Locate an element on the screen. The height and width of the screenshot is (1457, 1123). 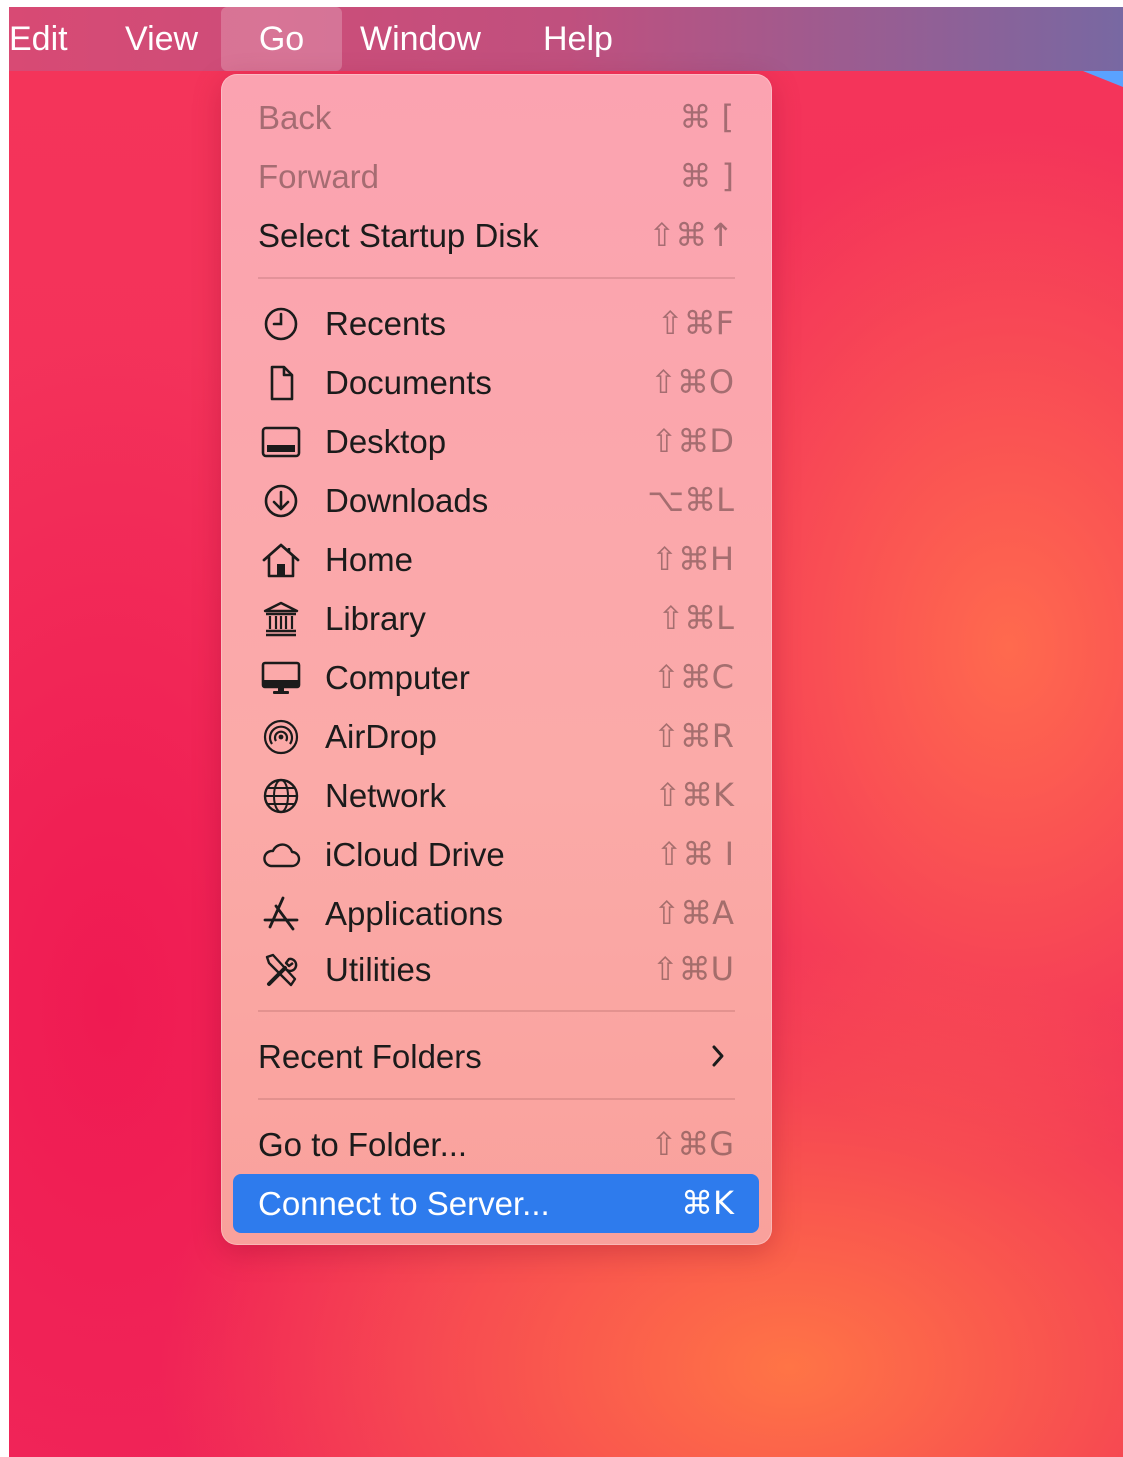
menu-item-computer: Computer ⇧⌘C is located at coordinates (496, 677).